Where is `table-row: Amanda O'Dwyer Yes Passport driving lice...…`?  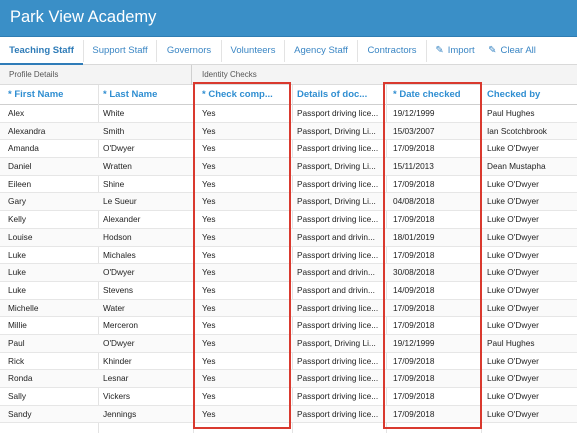 table-row: Amanda O'Dwyer Yes Passport driving lice...… is located at coordinates (288, 149).